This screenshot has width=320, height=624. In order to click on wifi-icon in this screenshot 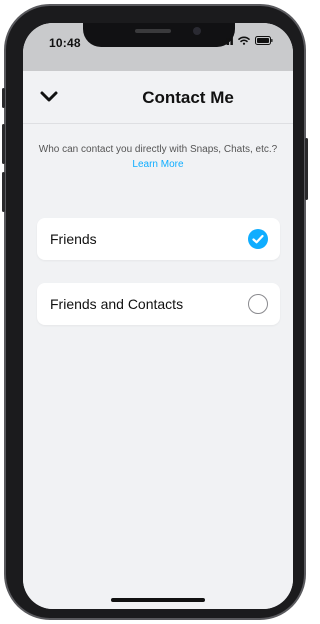, I will do `click(244, 40)`.